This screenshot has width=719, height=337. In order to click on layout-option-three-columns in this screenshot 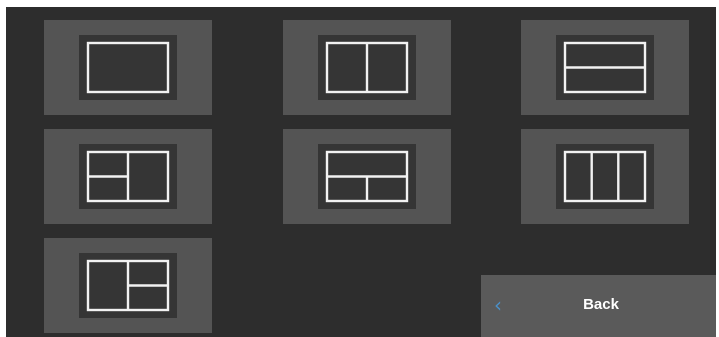, I will do `click(605, 176)`.